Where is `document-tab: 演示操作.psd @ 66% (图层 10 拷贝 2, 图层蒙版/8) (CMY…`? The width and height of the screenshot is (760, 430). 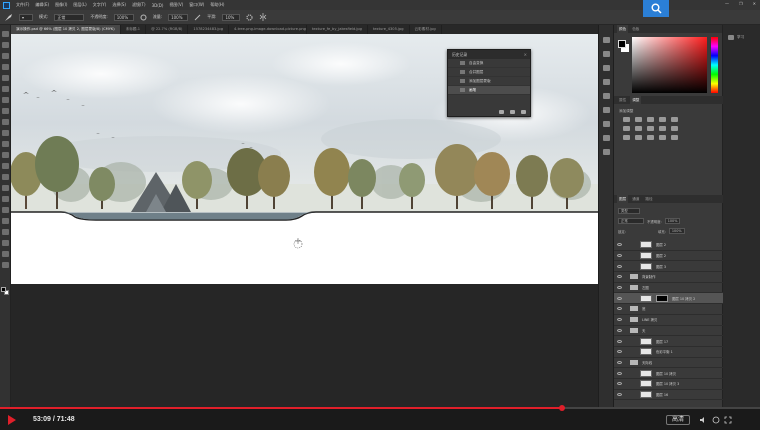
document-tab: 演示操作.psd @ 66% (图层 10 拷贝 2, 图层蒙版/8) (CMY… is located at coordinates (66, 29).